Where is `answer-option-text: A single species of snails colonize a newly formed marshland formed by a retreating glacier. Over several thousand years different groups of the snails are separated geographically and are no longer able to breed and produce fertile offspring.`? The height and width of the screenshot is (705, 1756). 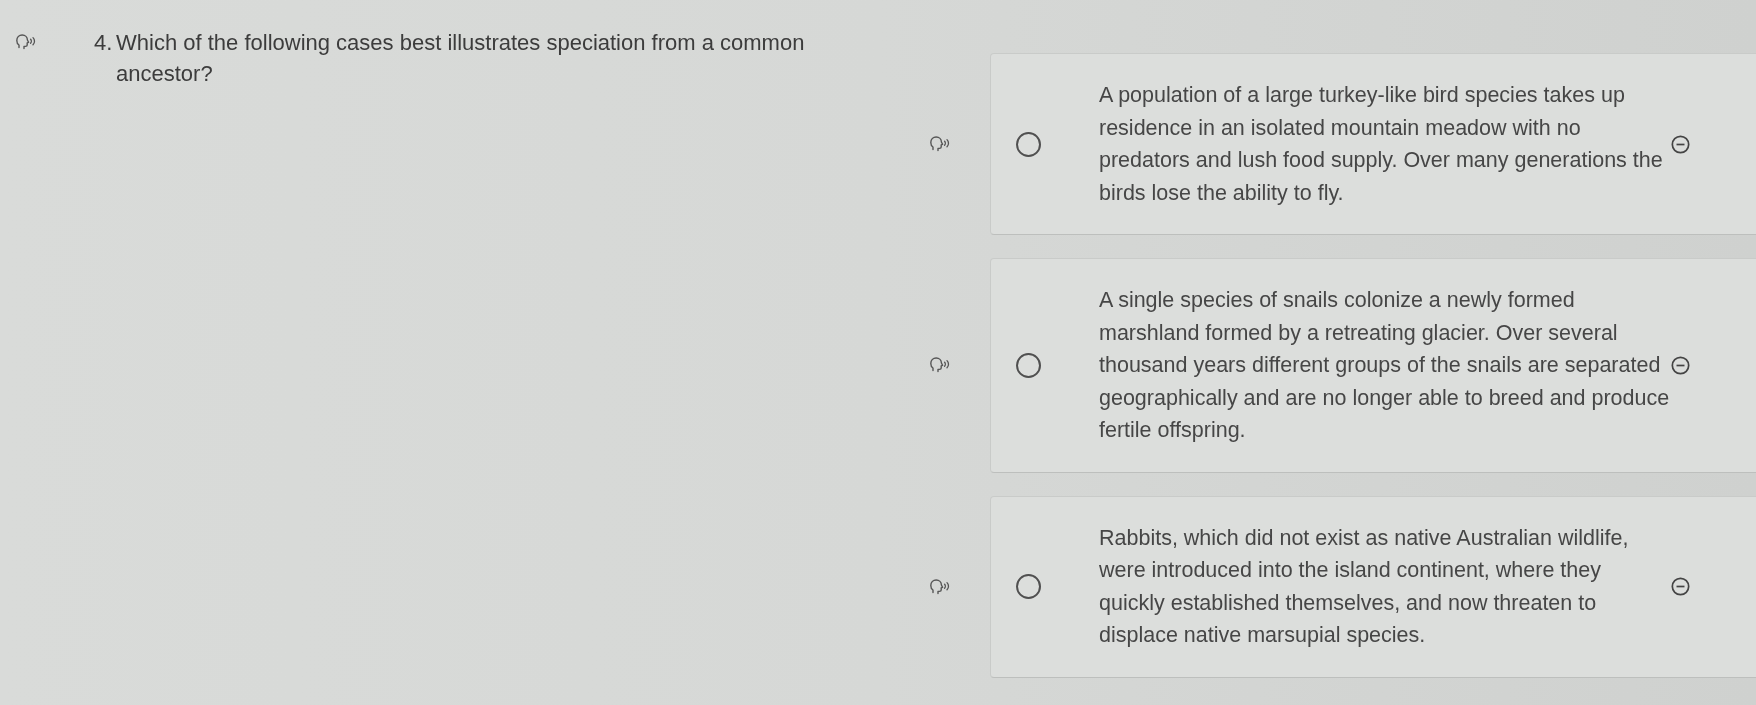
answer-option-text: A single species of snails colonize a newly formed marshland formed by a retreating glacier. Over several thousand years different groups of the snails are separated geographically and are no longer able to breed and produce fertile offspring. is located at coordinates (1385, 365).